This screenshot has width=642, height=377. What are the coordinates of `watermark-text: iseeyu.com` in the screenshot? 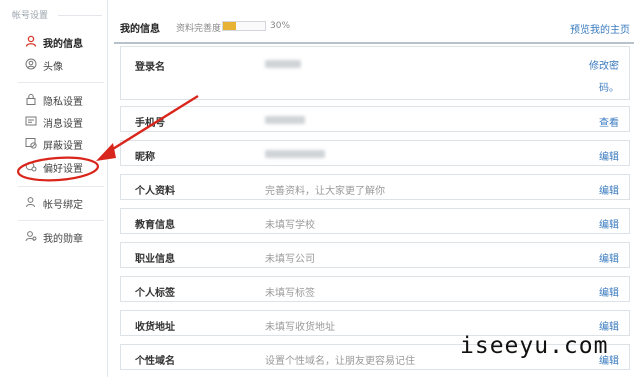 It's located at (534, 346).